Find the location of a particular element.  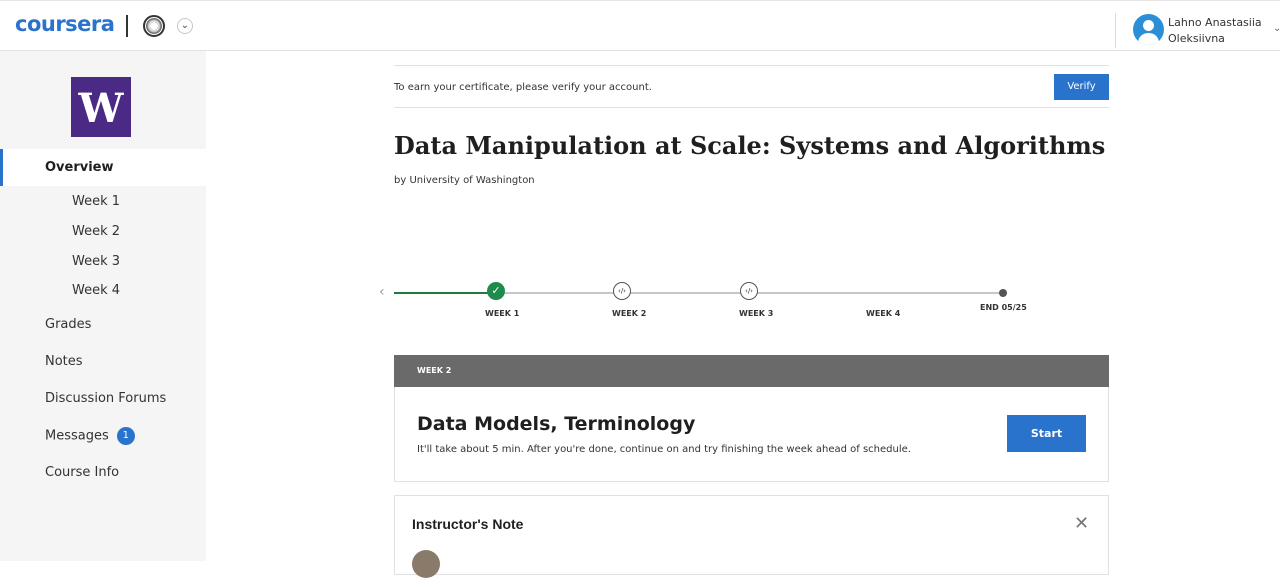

timeline-prev-icon: ‹ is located at coordinates (382, 292).